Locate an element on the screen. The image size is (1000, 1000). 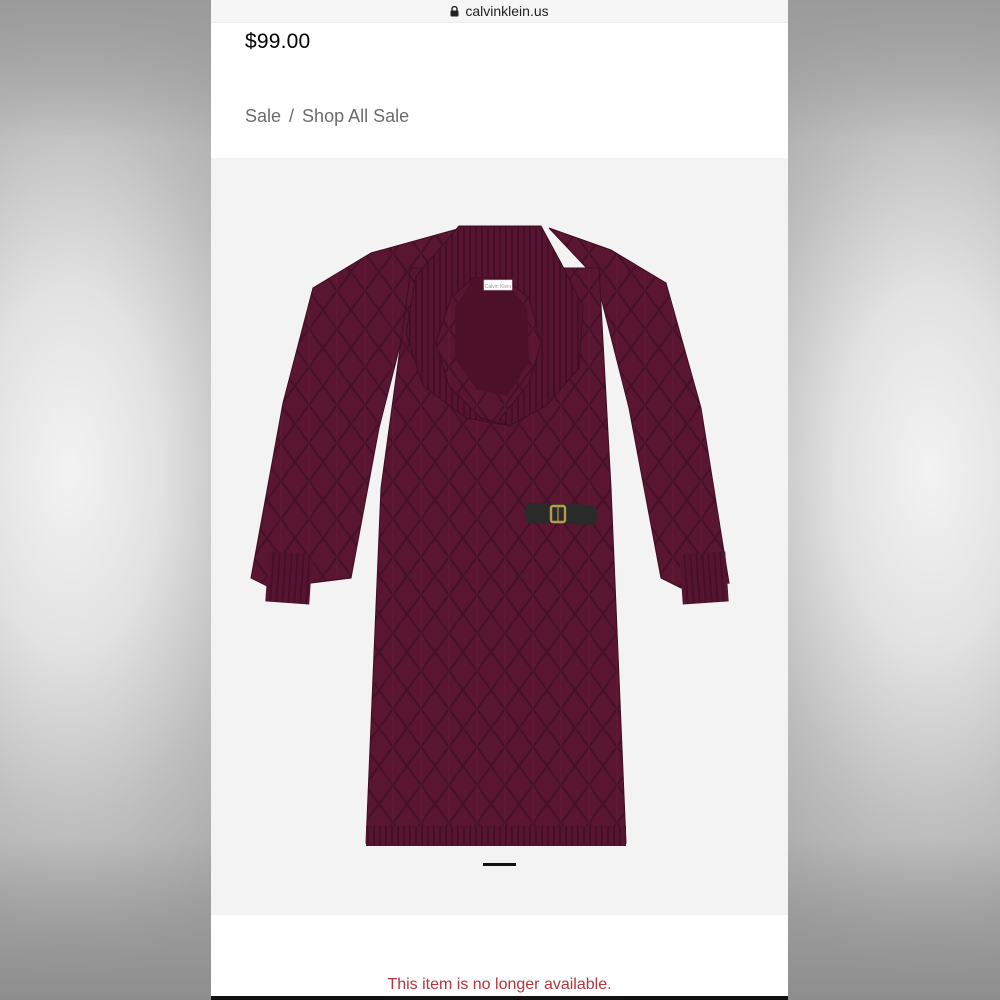
breadcrumb: Sale / Shop All Sale is located at coordinates (327, 116).